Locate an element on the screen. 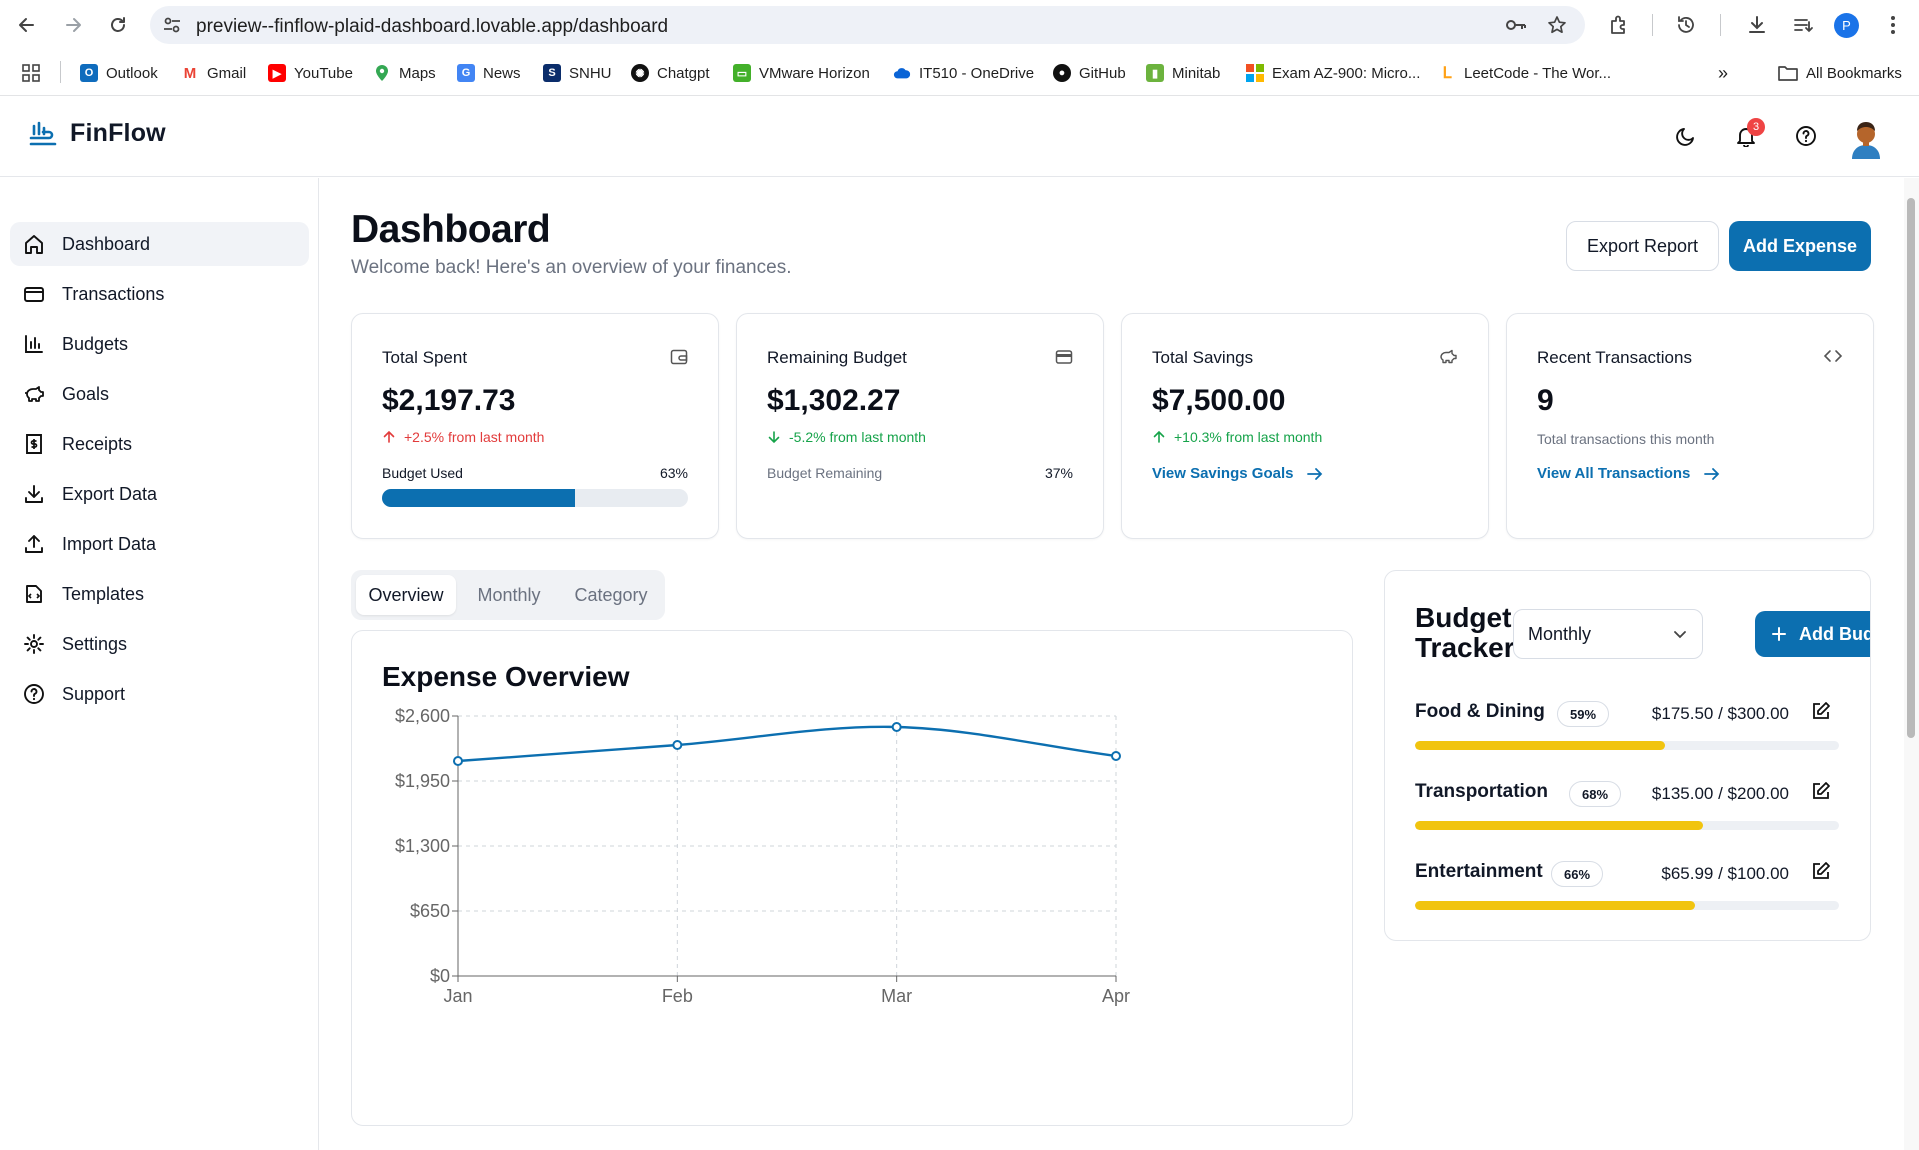 The width and height of the screenshot is (1919, 1150). x-tick-label: Feb is located at coordinates (677, 996).